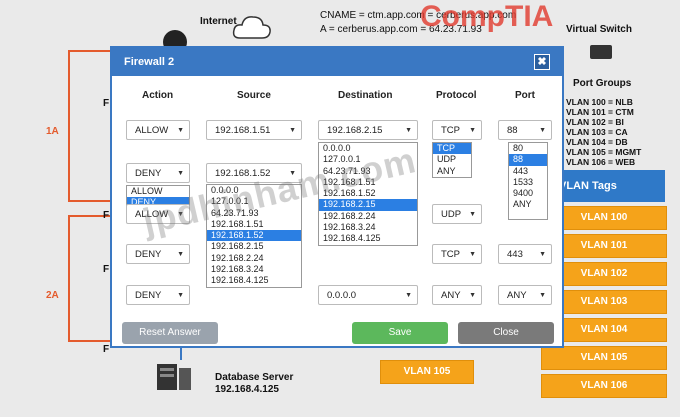 This screenshot has width=680, height=417. I want to click on row3-action-select: ALLOW ▼, so click(158, 214).